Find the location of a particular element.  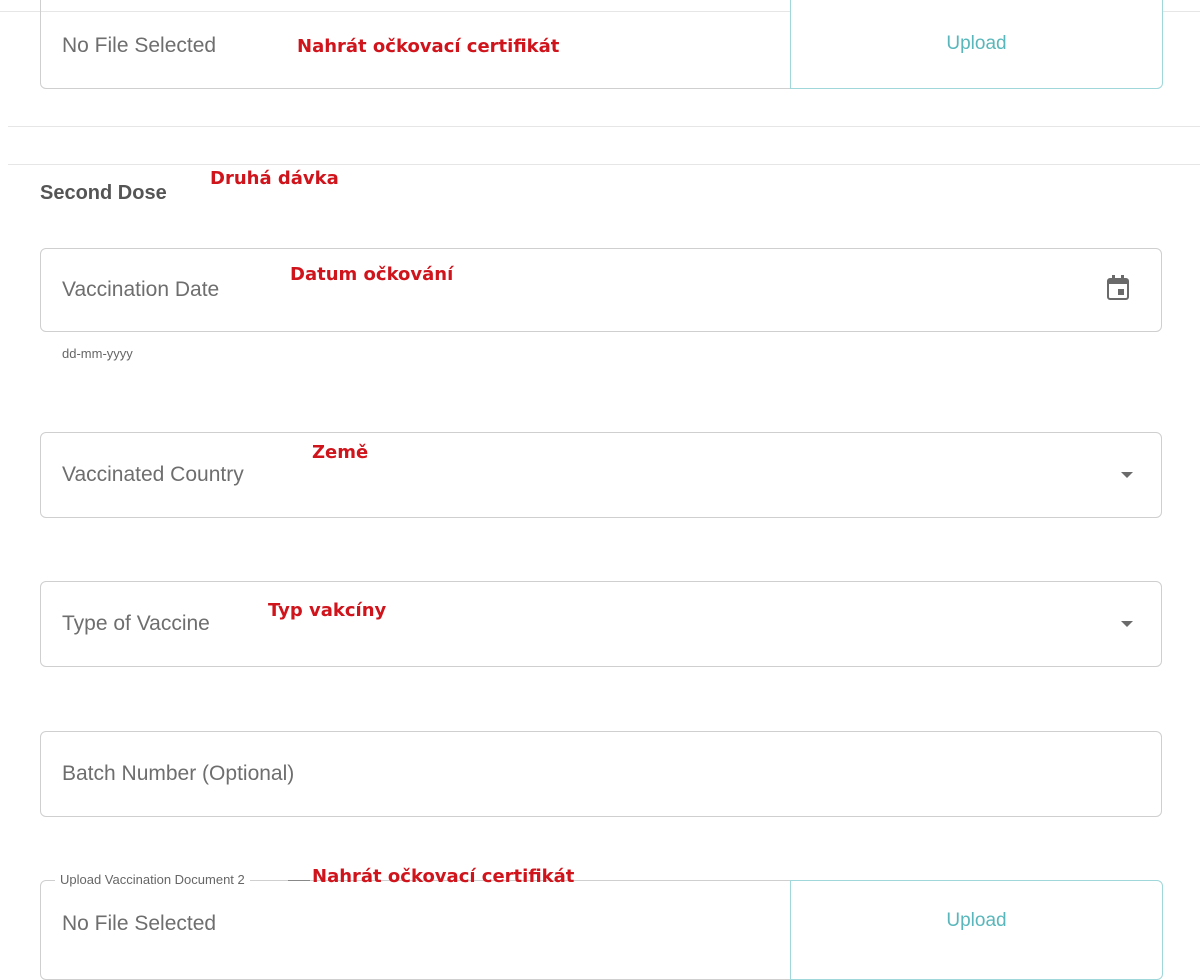

second-dose-heading: Second Dose is located at coordinates (103, 193).